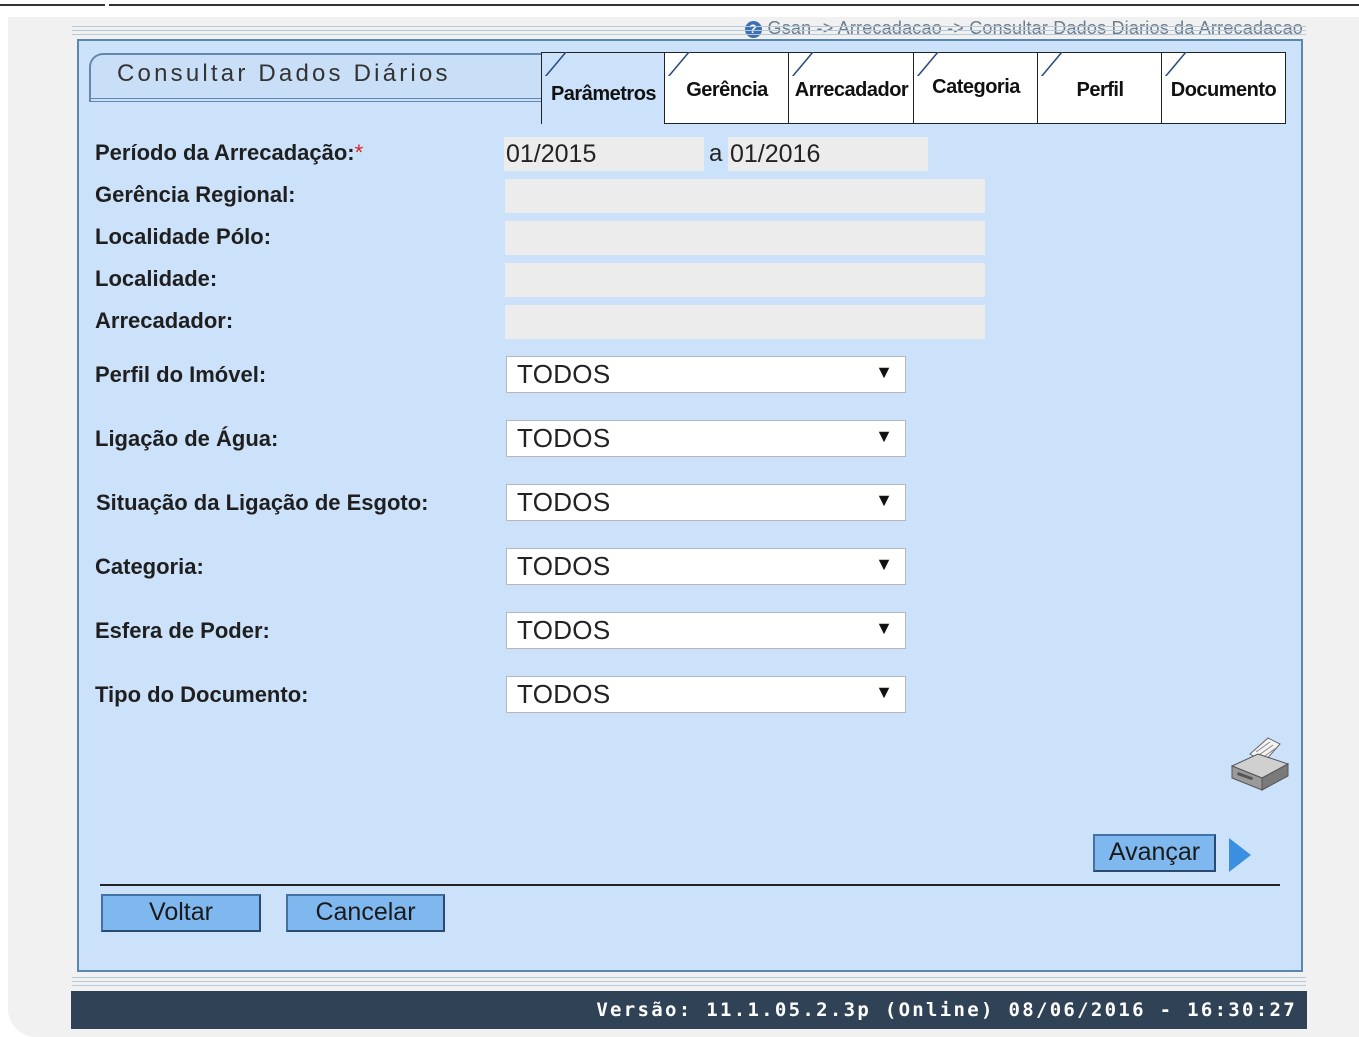 This screenshot has height=1037, width=1359. I want to click on tab-parametros: Parâmetros, so click(593, 88).